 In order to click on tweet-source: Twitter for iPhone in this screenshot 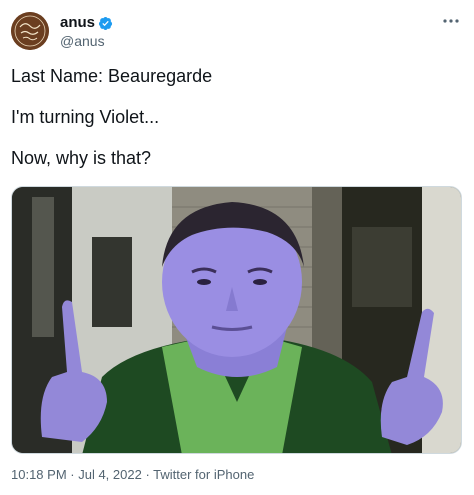, I will do `click(203, 474)`.